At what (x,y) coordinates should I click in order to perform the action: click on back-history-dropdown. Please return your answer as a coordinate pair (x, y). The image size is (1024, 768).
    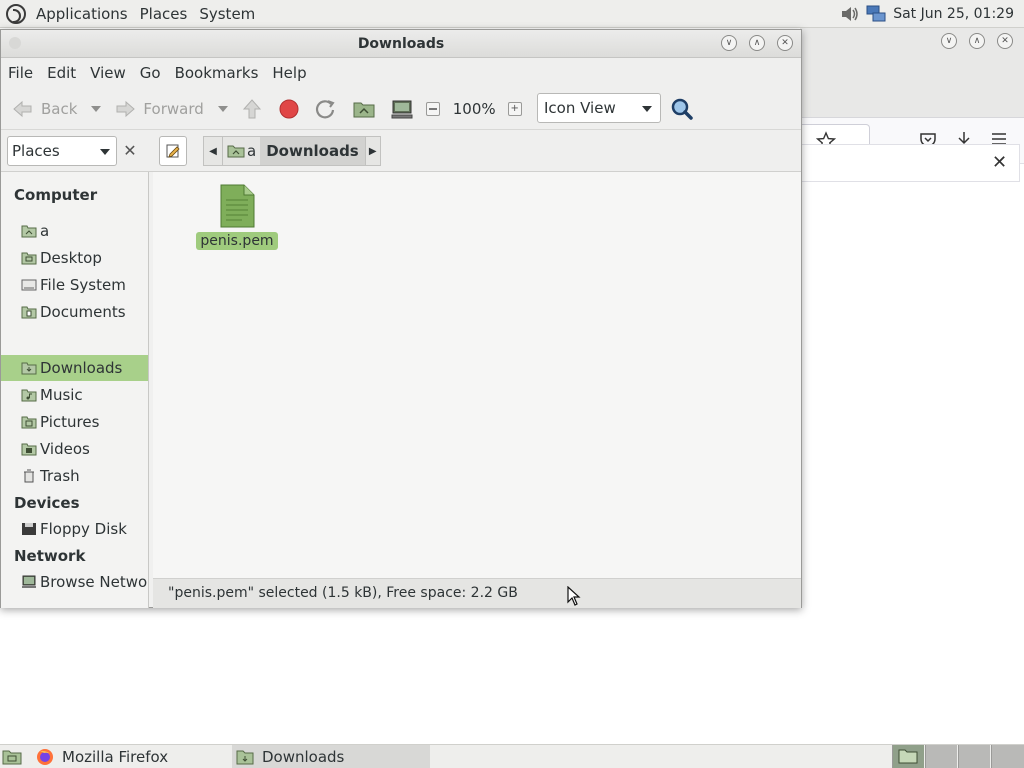
    Looking at the image, I should click on (96, 108).